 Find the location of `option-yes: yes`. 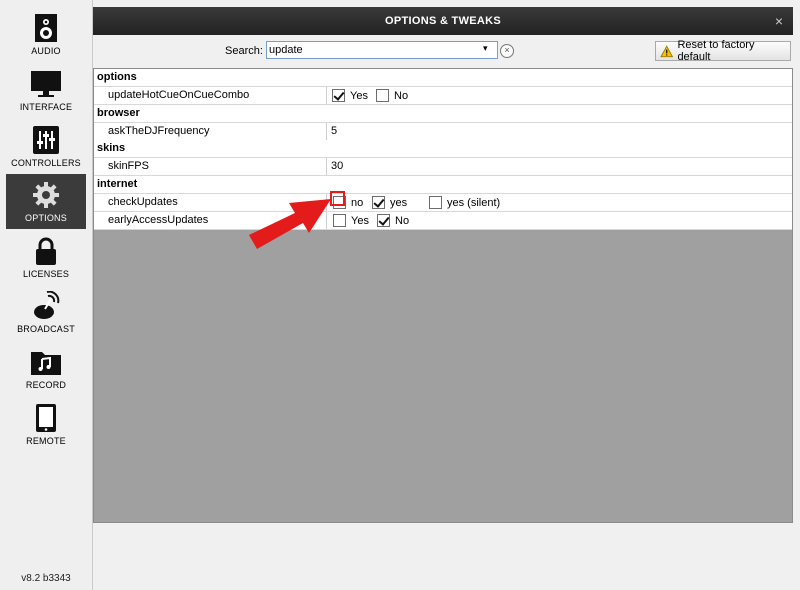

option-yes: yes is located at coordinates (389, 202).